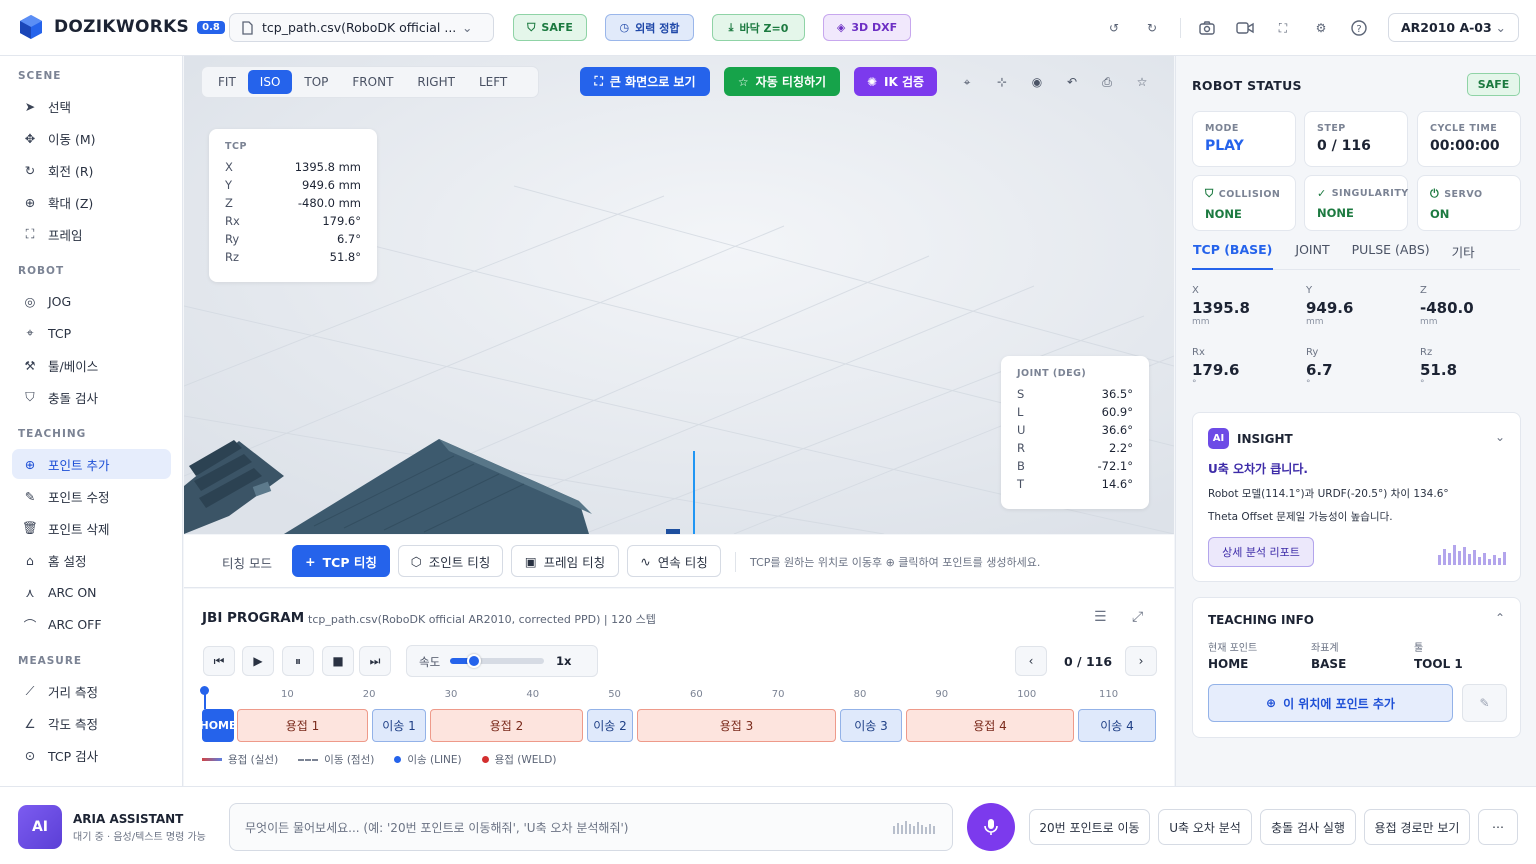 The height and width of the screenshot is (864, 1536). What do you see at coordinates (91, 138) in the screenshot?
I see `sidebar-item-move: ✥ 이동 (M)` at bounding box center [91, 138].